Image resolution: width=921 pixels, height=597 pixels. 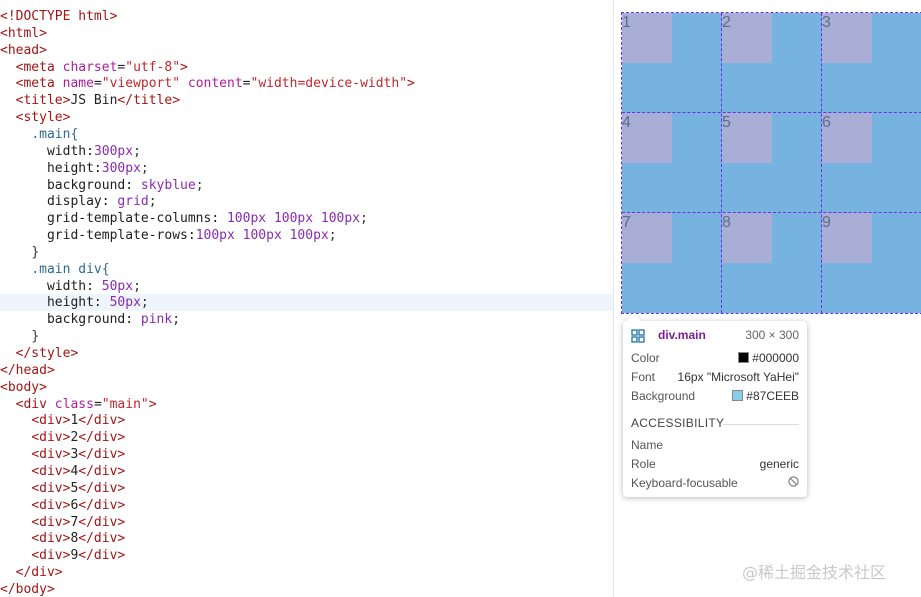 What do you see at coordinates (638, 336) in the screenshot?
I see `grid-icon` at bounding box center [638, 336].